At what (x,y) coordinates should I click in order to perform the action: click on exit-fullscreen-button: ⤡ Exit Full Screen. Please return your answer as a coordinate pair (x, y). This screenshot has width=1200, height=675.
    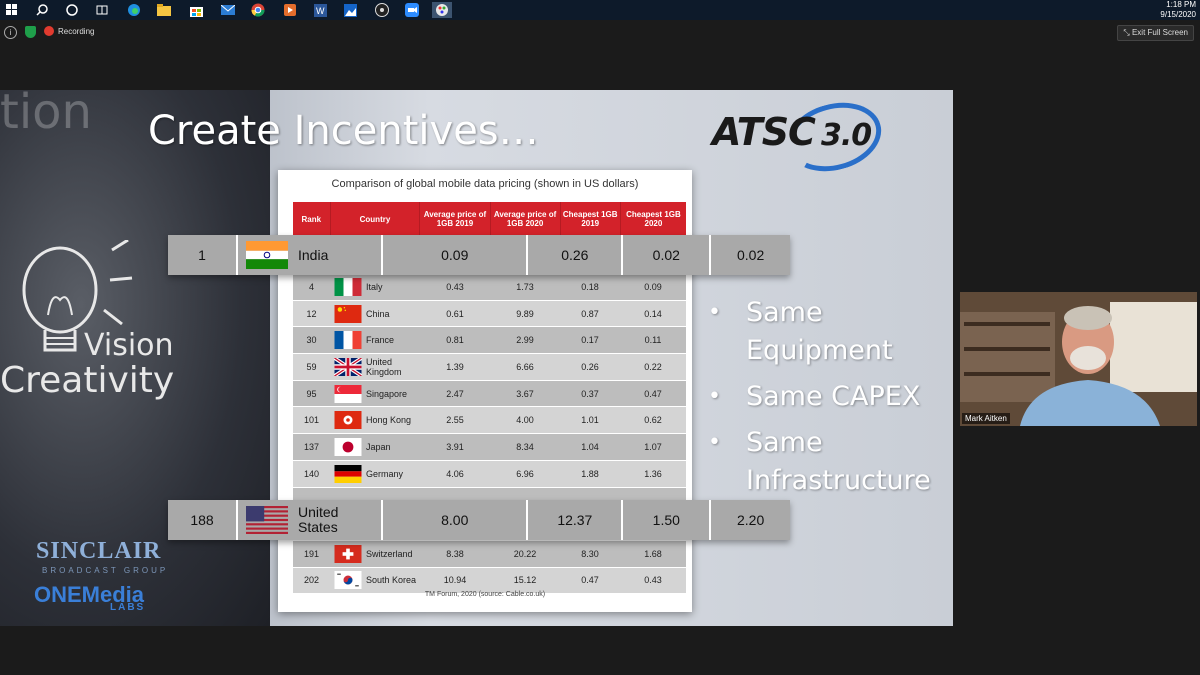
    Looking at the image, I should click on (1155, 33).